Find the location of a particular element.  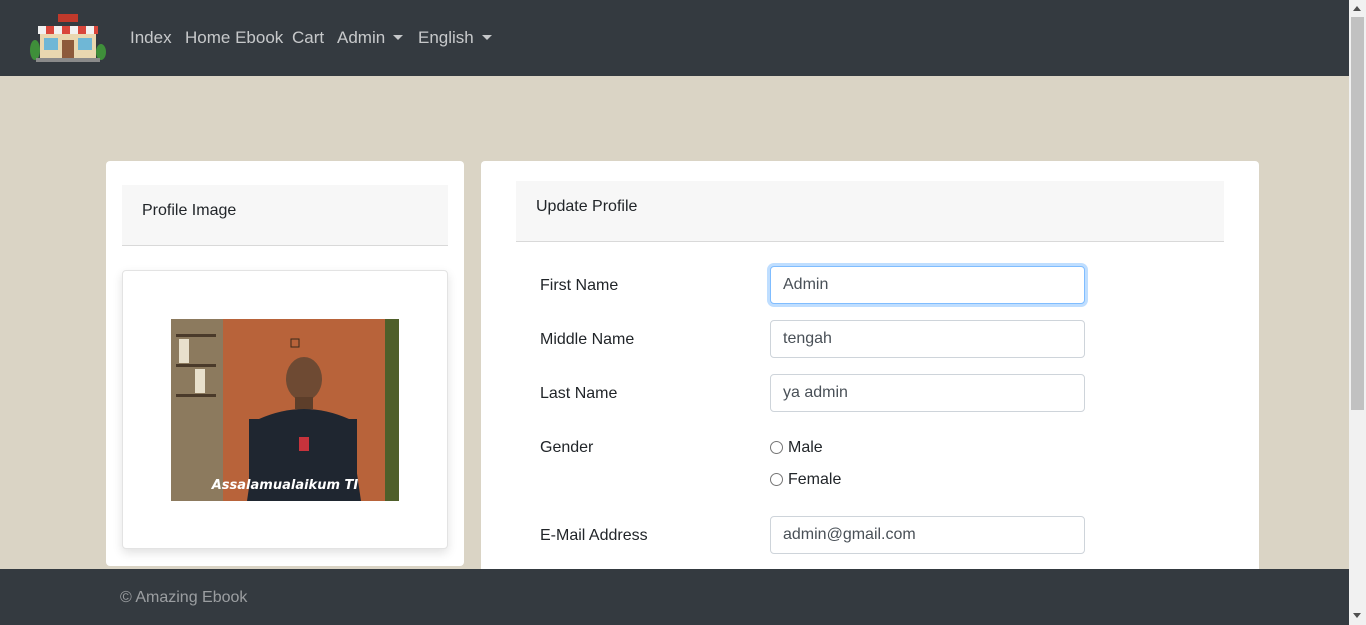

radio-male is located at coordinates (776, 447).